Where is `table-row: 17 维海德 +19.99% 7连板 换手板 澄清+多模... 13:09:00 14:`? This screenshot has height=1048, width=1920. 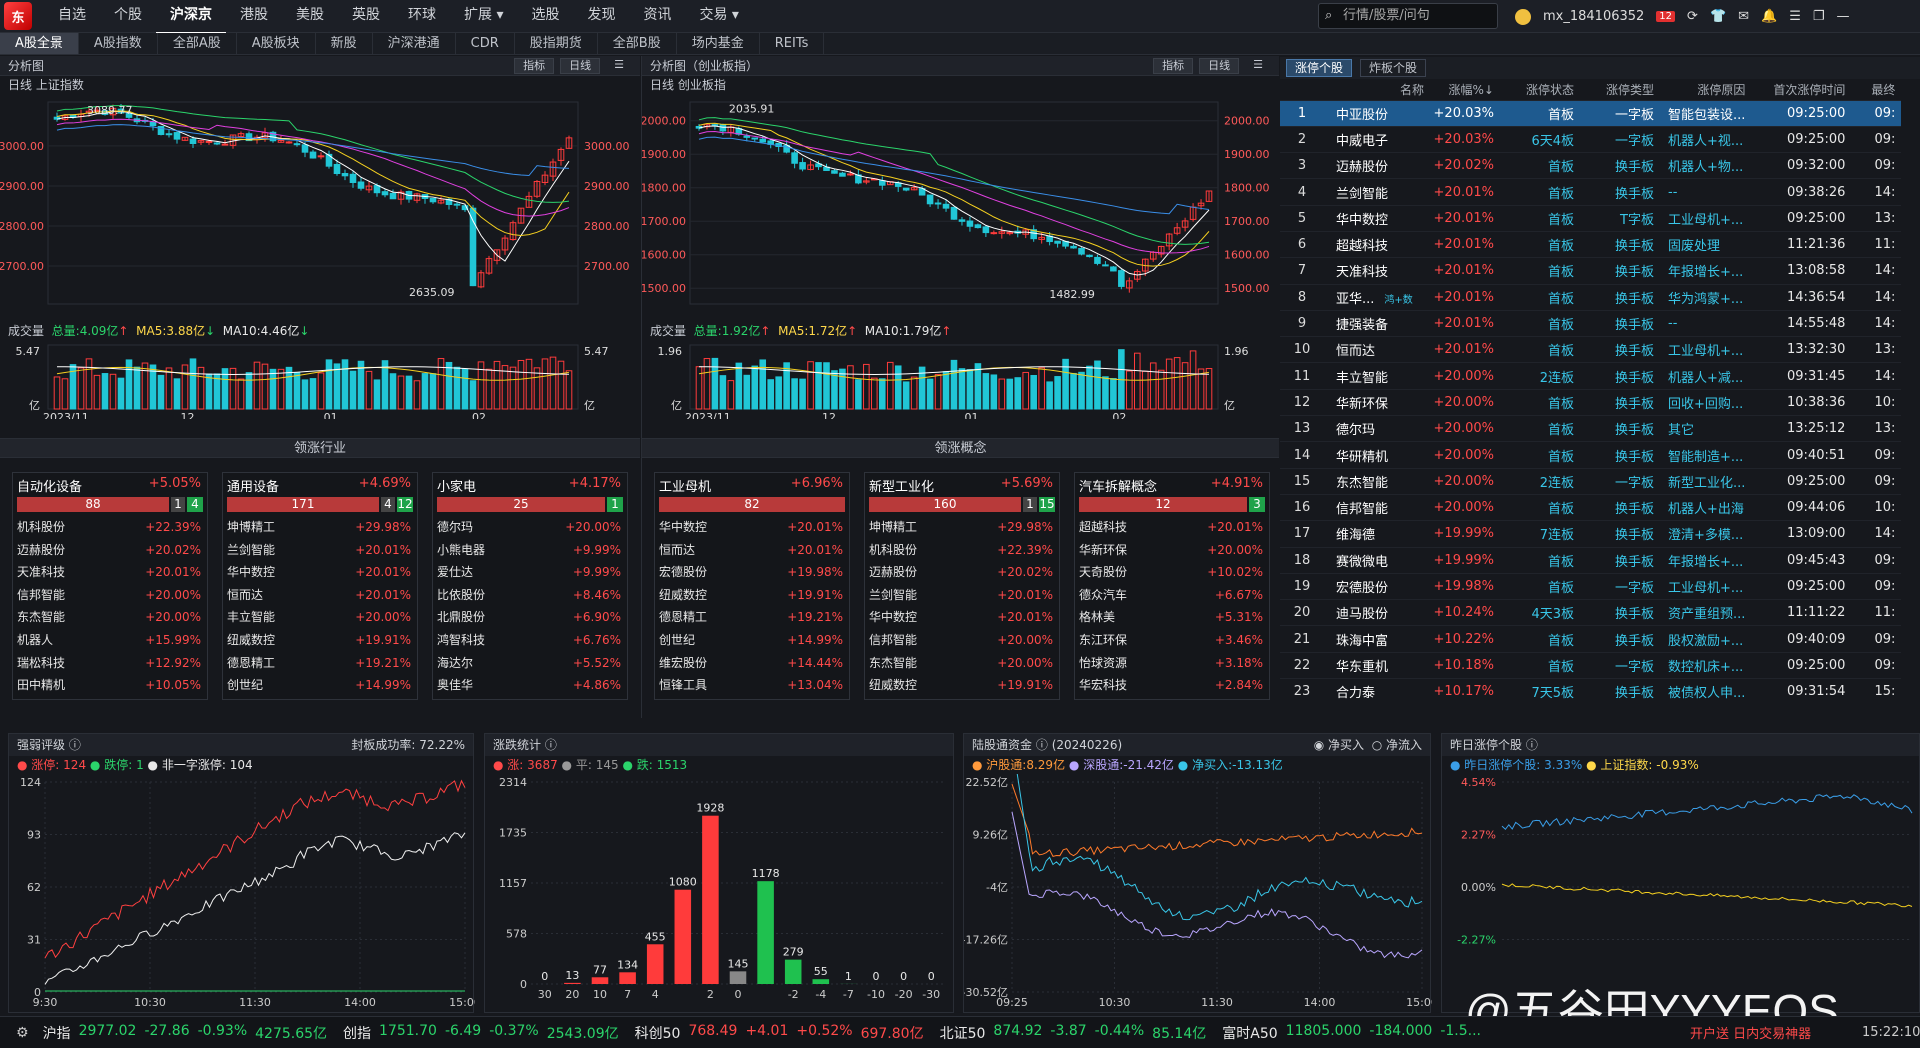 table-row: 17 维海德 +19.99% 7连板 换手板 澄清+多模... 13:09:00 14: is located at coordinates (1591, 534).